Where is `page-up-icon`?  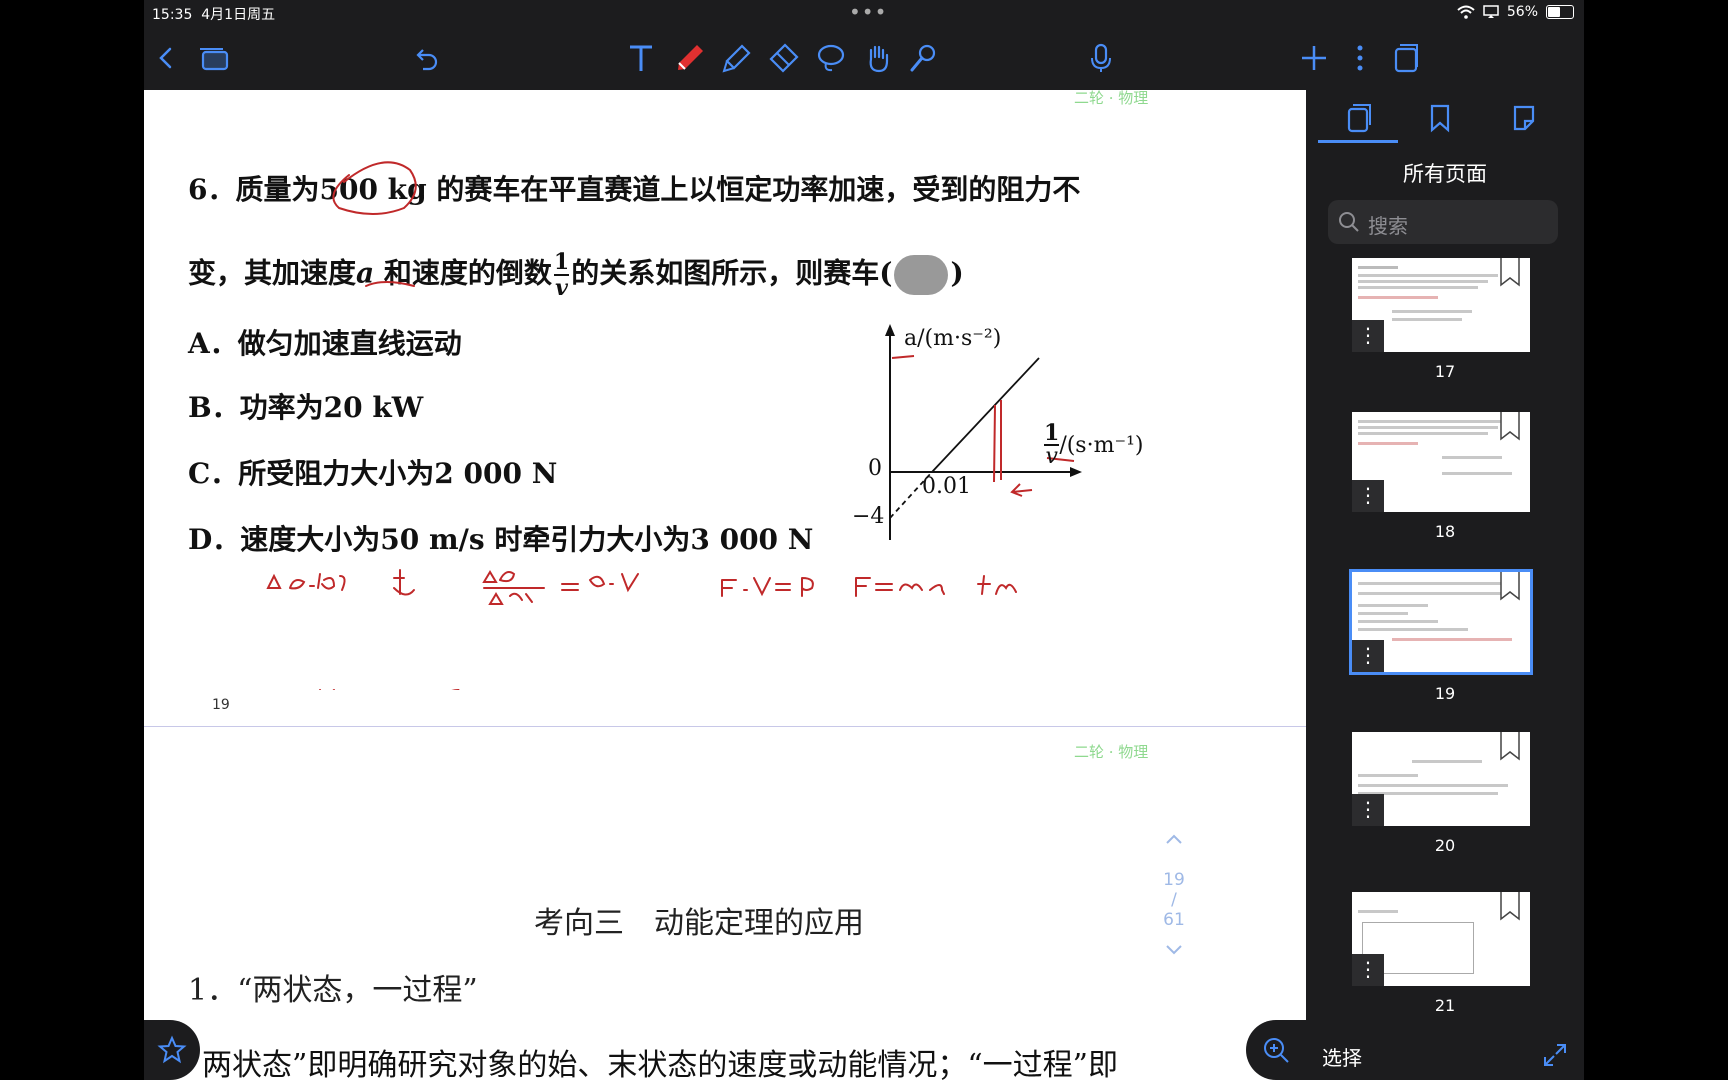
page-up-icon is located at coordinates (1174, 839).